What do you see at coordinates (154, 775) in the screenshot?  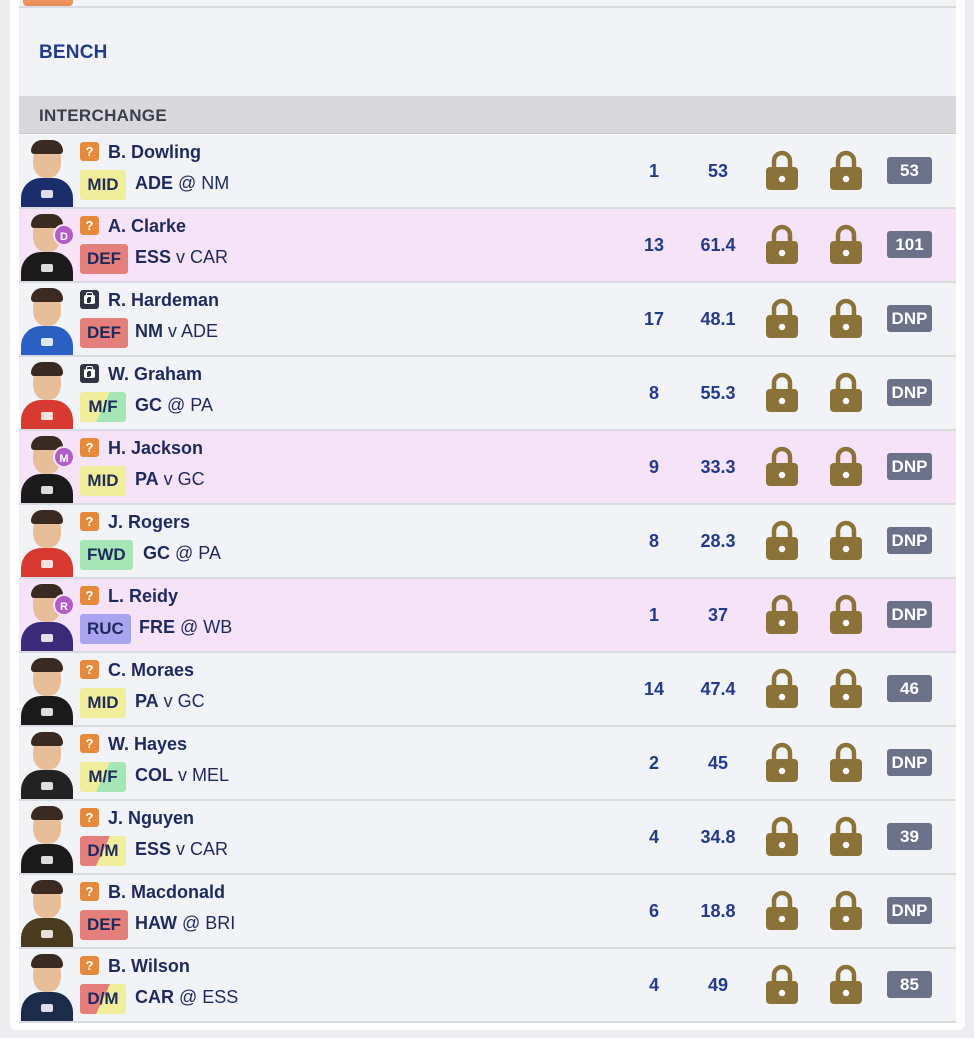 I see `team-code: COL` at bounding box center [154, 775].